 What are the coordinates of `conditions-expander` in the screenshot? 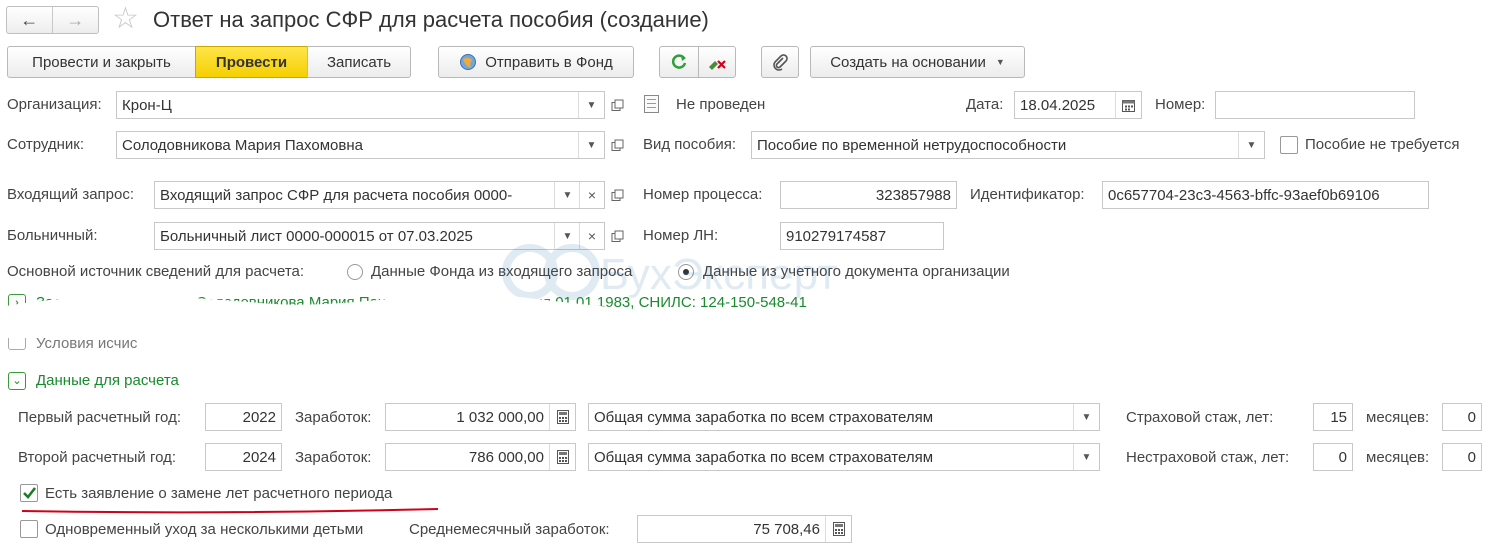 It's located at (17, 344).